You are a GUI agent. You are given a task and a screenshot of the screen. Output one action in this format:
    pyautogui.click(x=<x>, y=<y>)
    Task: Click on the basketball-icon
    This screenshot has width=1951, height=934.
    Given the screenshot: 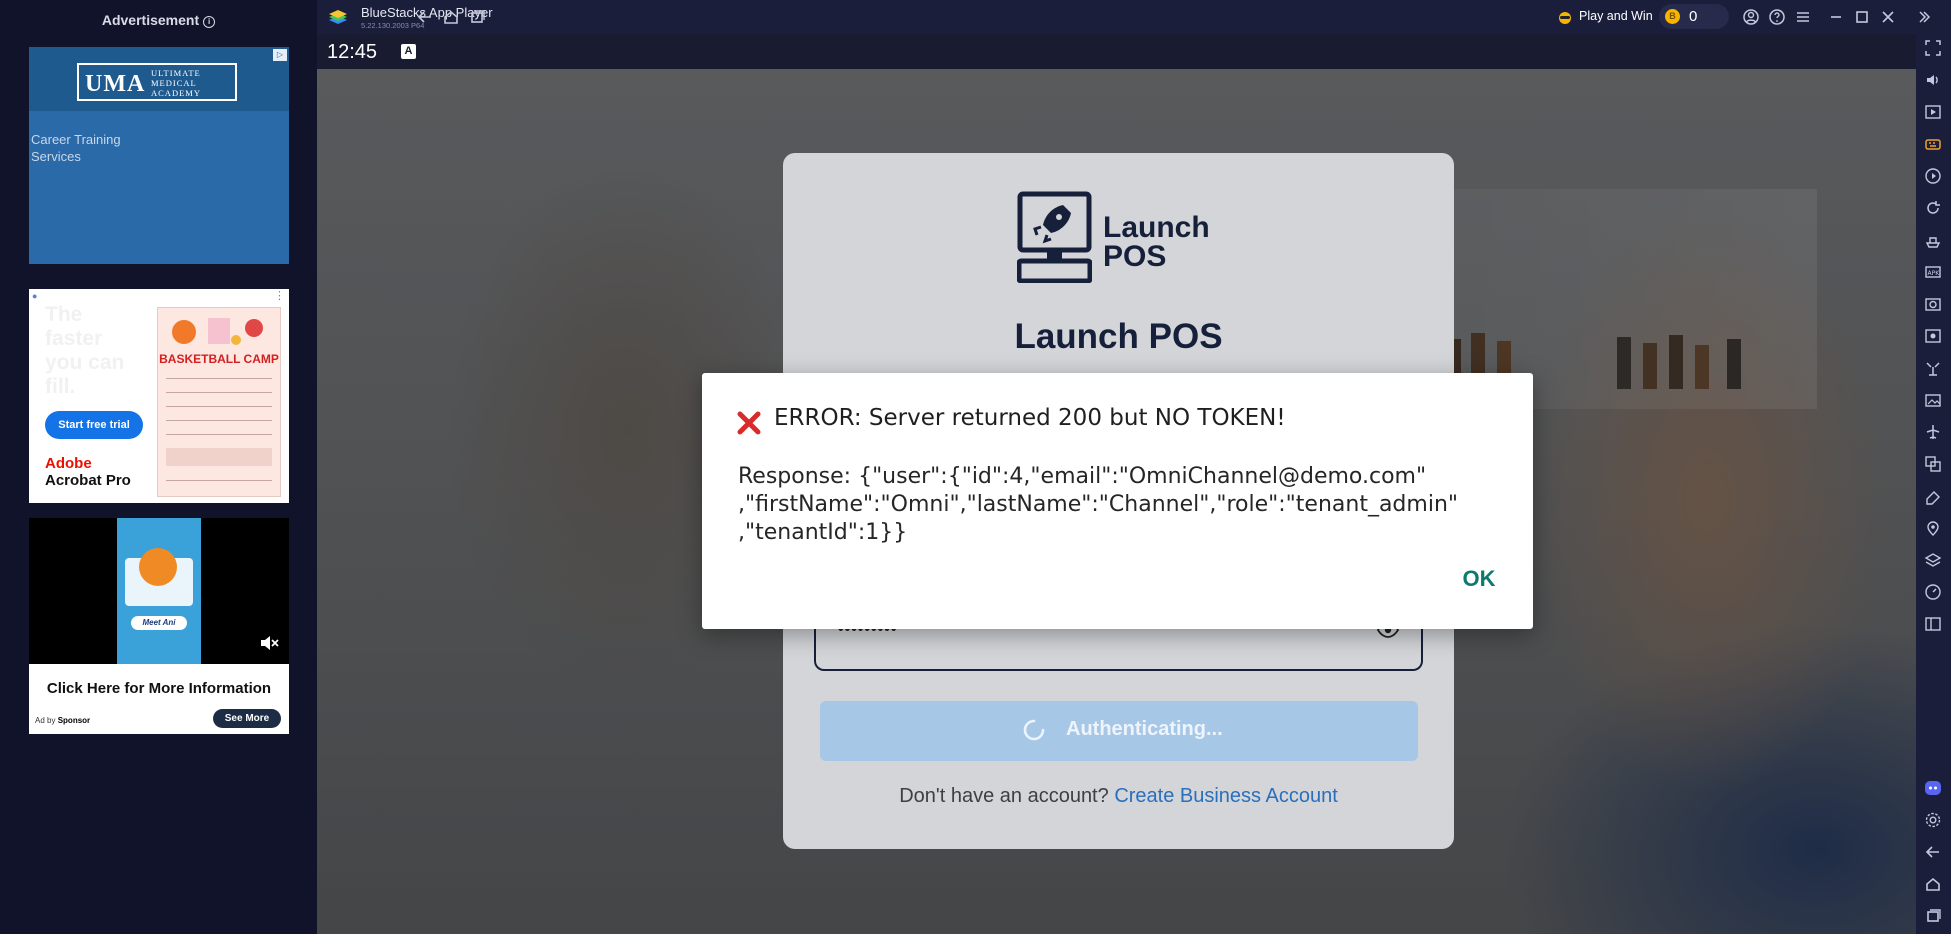 What is the action you would take?
    pyautogui.click(x=217, y=331)
    